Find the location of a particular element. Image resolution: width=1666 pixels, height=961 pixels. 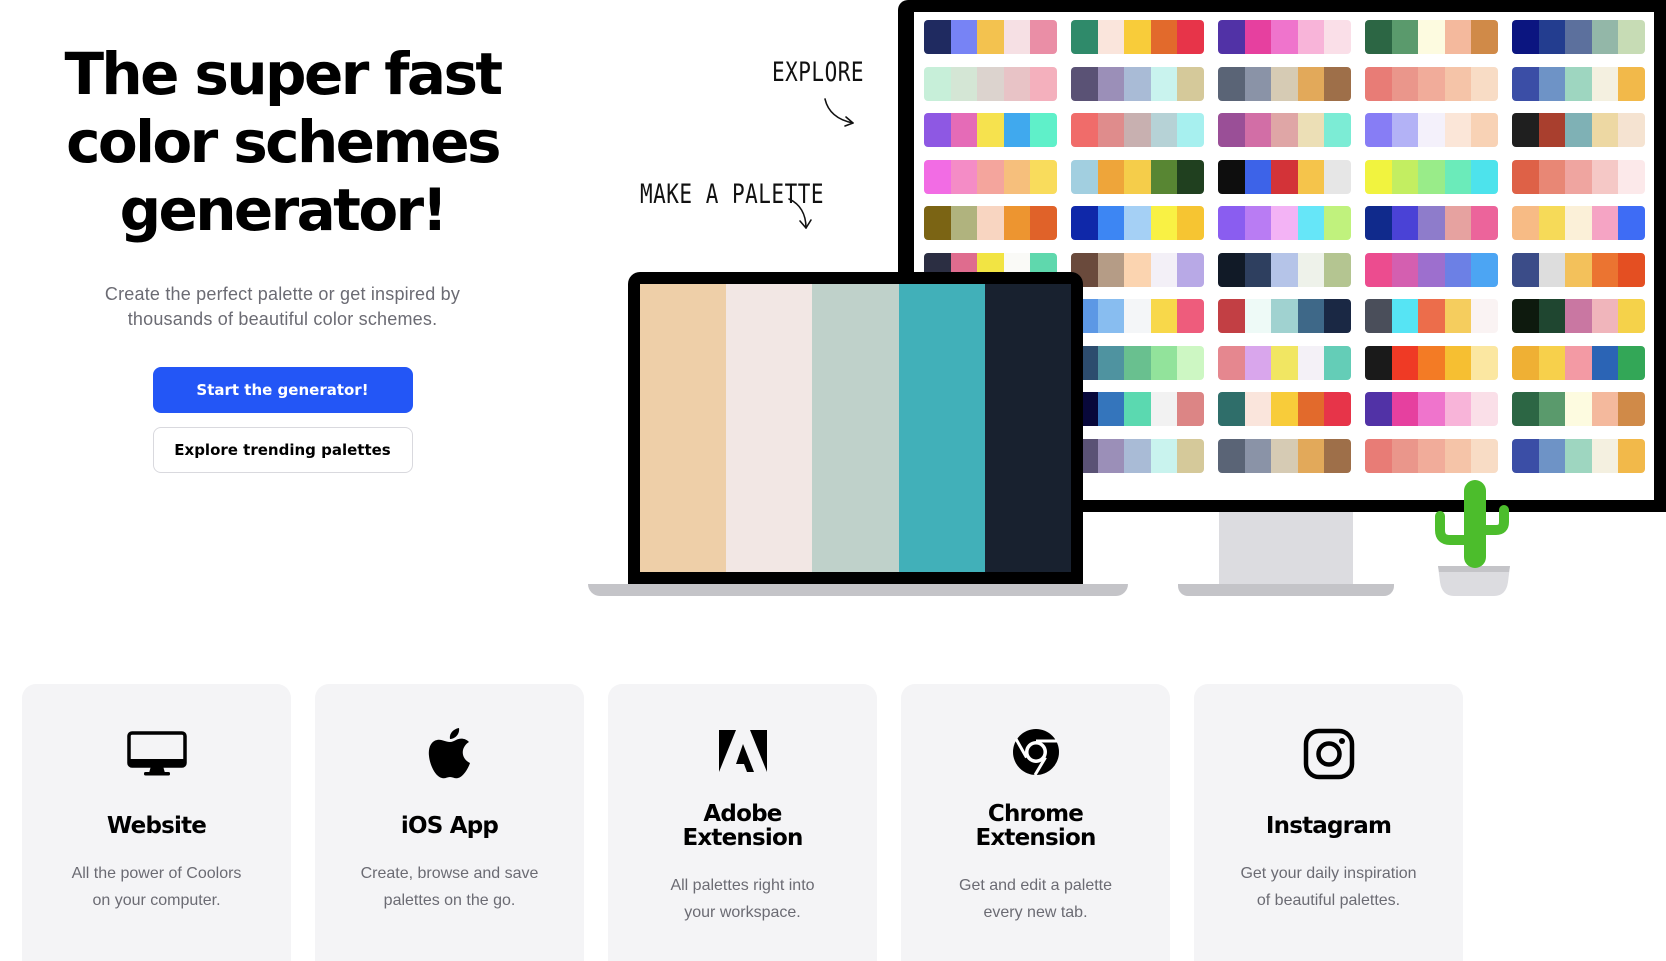

arrow-explore-icon is located at coordinates (839, 112).